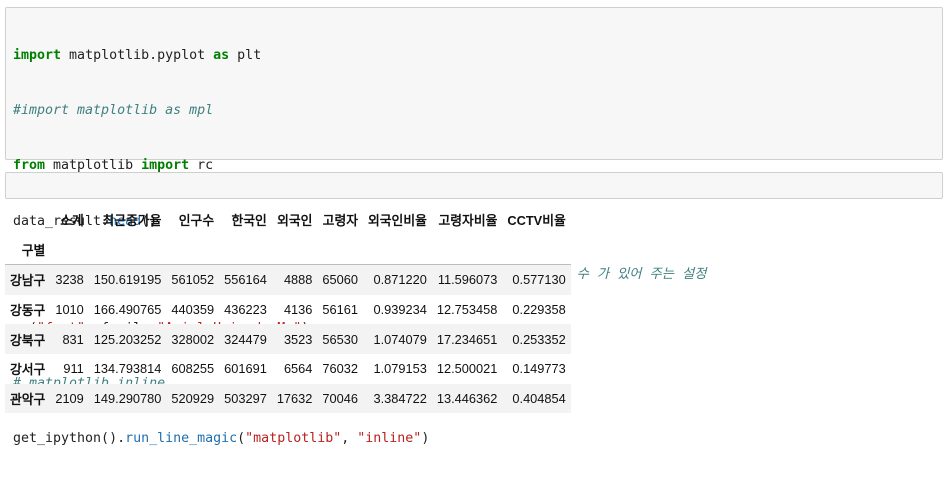  Describe the element at coordinates (69, 398) in the screenshot. I see `table-cell: 2109` at that location.